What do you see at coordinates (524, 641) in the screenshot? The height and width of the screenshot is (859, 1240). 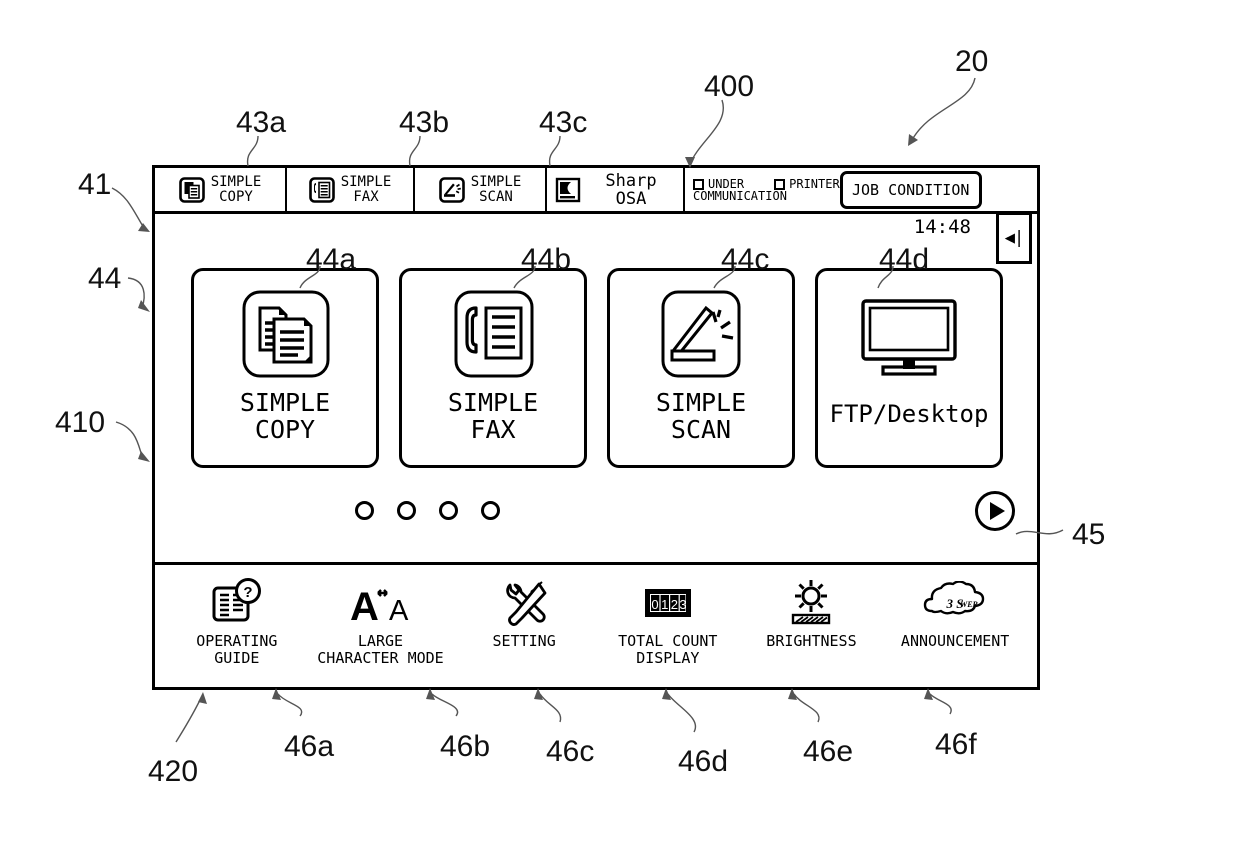 I see `function-setting-label: SETTING` at bounding box center [524, 641].